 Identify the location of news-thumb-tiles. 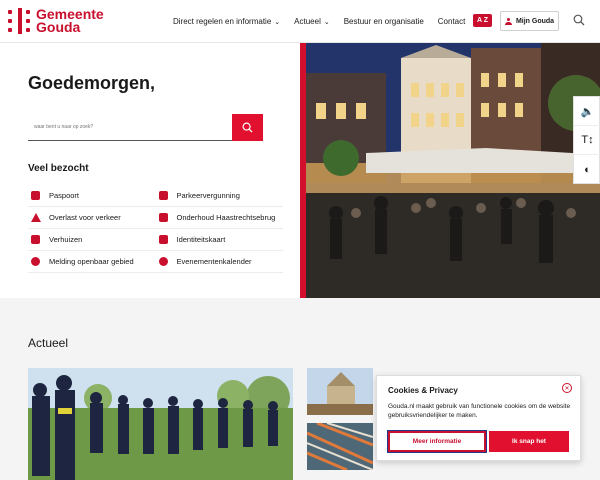
(340, 446).